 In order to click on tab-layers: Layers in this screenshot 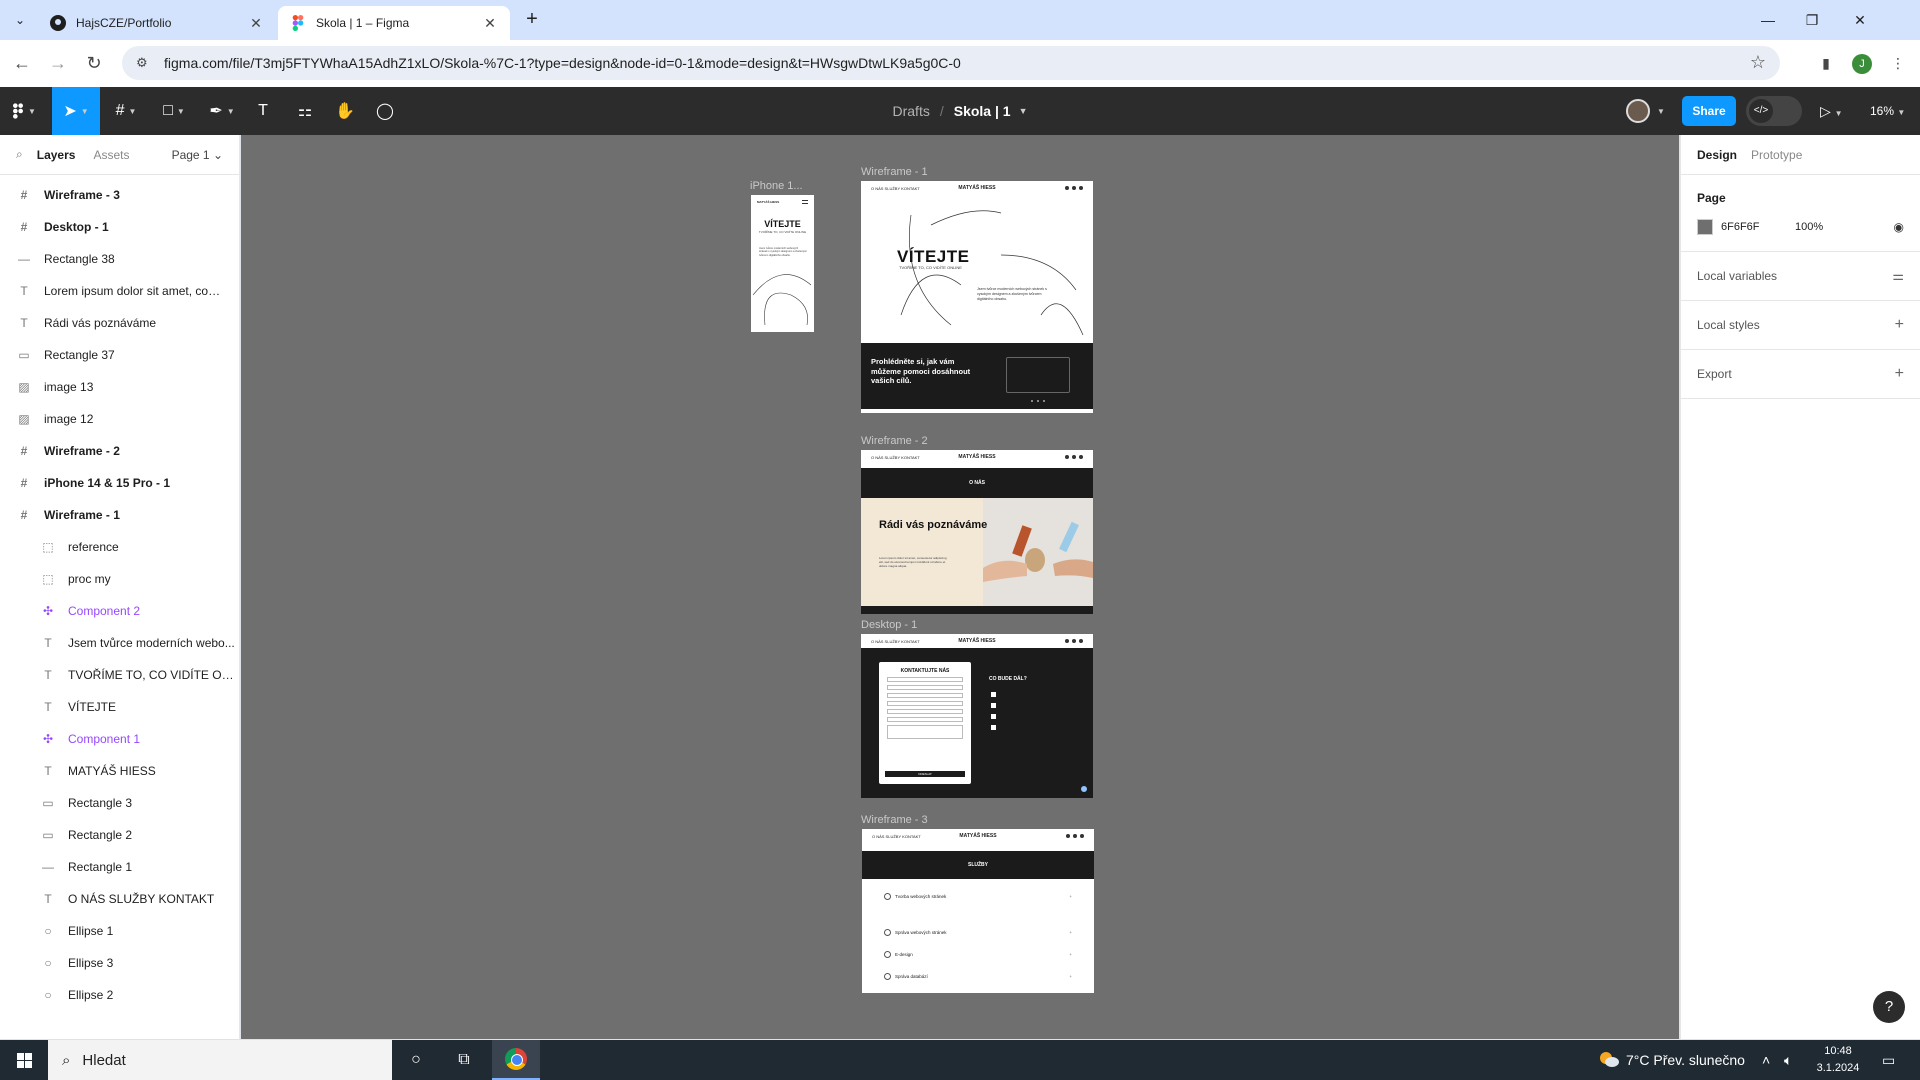, I will do `click(56, 155)`.